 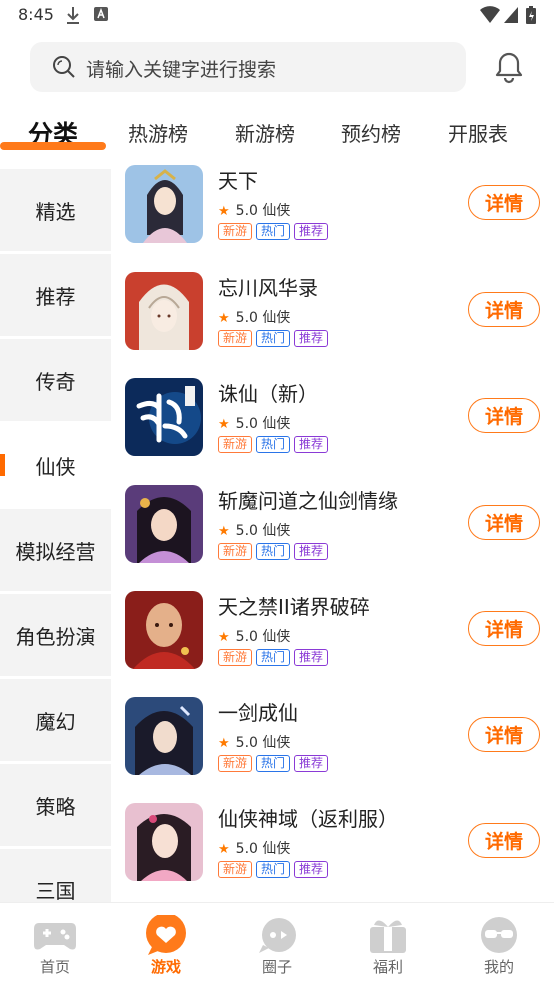 What do you see at coordinates (277, 16) in the screenshot?
I see `status-bar: 8:45` at bounding box center [277, 16].